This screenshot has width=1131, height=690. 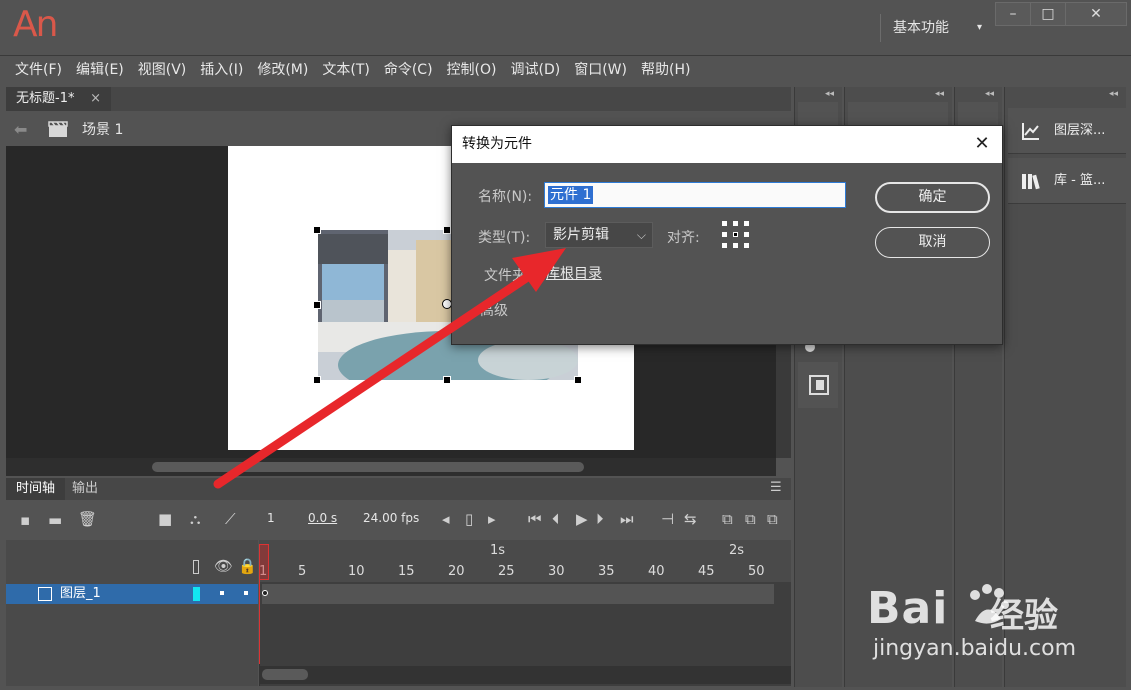 I want to click on tab-output: 输出, so click(x=85, y=489).